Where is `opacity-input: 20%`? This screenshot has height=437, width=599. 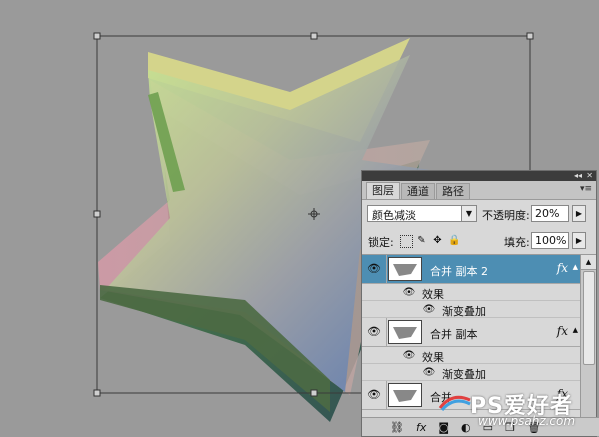
opacity-input: 20% is located at coordinates (550, 213).